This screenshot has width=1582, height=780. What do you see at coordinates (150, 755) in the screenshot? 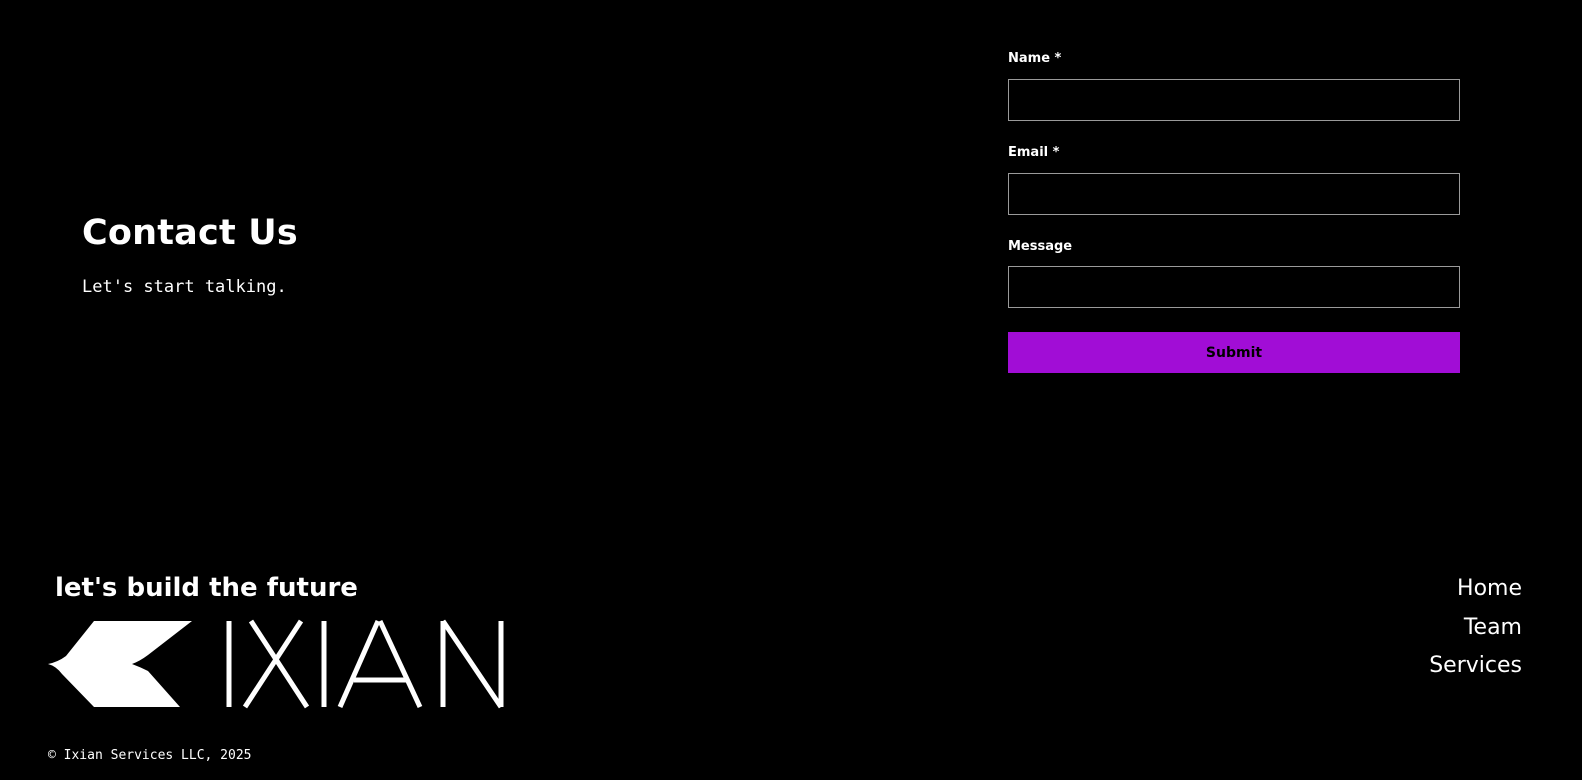
I see `copyright: © Ixian Services LLC, 2025` at bounding box center [150, 755].